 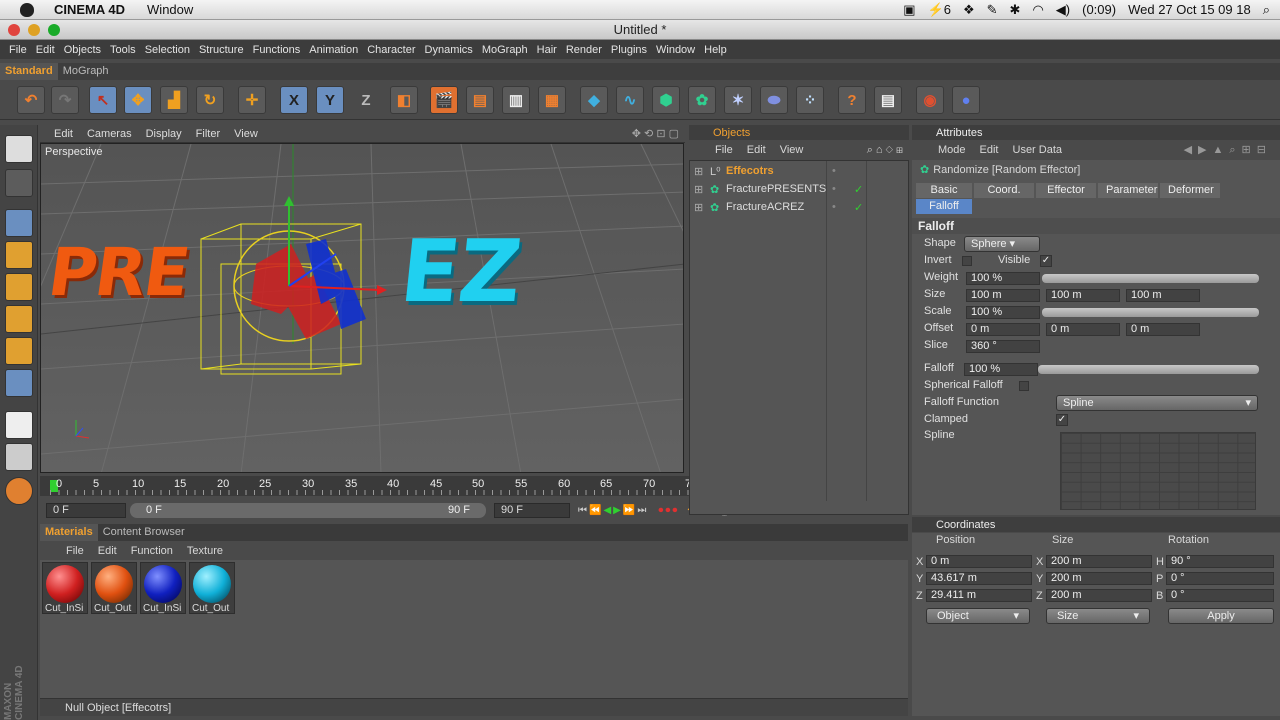 I want to click on snap-icon, so click(x=19, y=457).